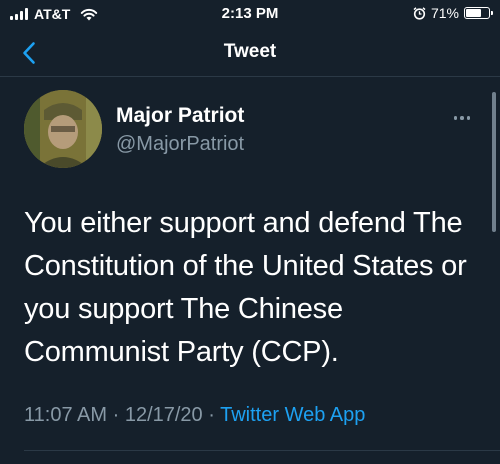  What do you see at coordinates (180, 144) in the screenshot?
I see `author-handle: @MajorPatriot` at bounding box center [180, 144].